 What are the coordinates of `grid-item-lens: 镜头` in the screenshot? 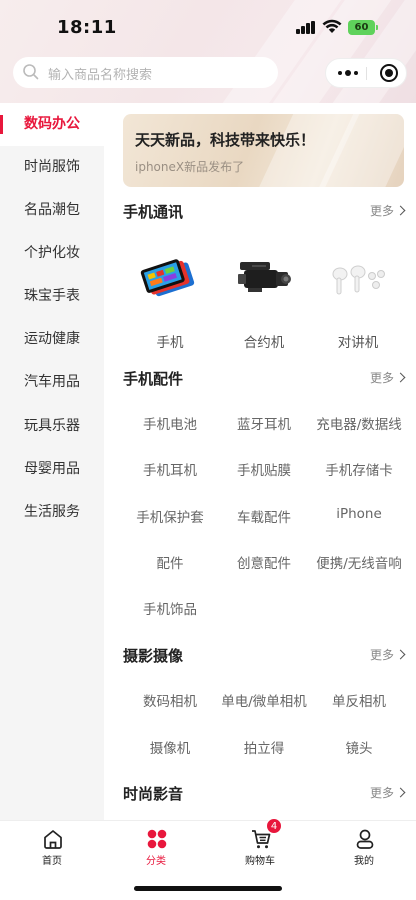 It's located at (359, 747).